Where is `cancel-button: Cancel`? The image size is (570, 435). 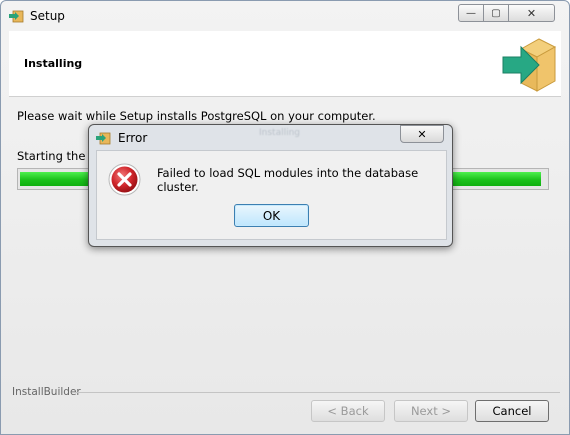 cancel-button: Cancel is located at coordinates (512, 411).